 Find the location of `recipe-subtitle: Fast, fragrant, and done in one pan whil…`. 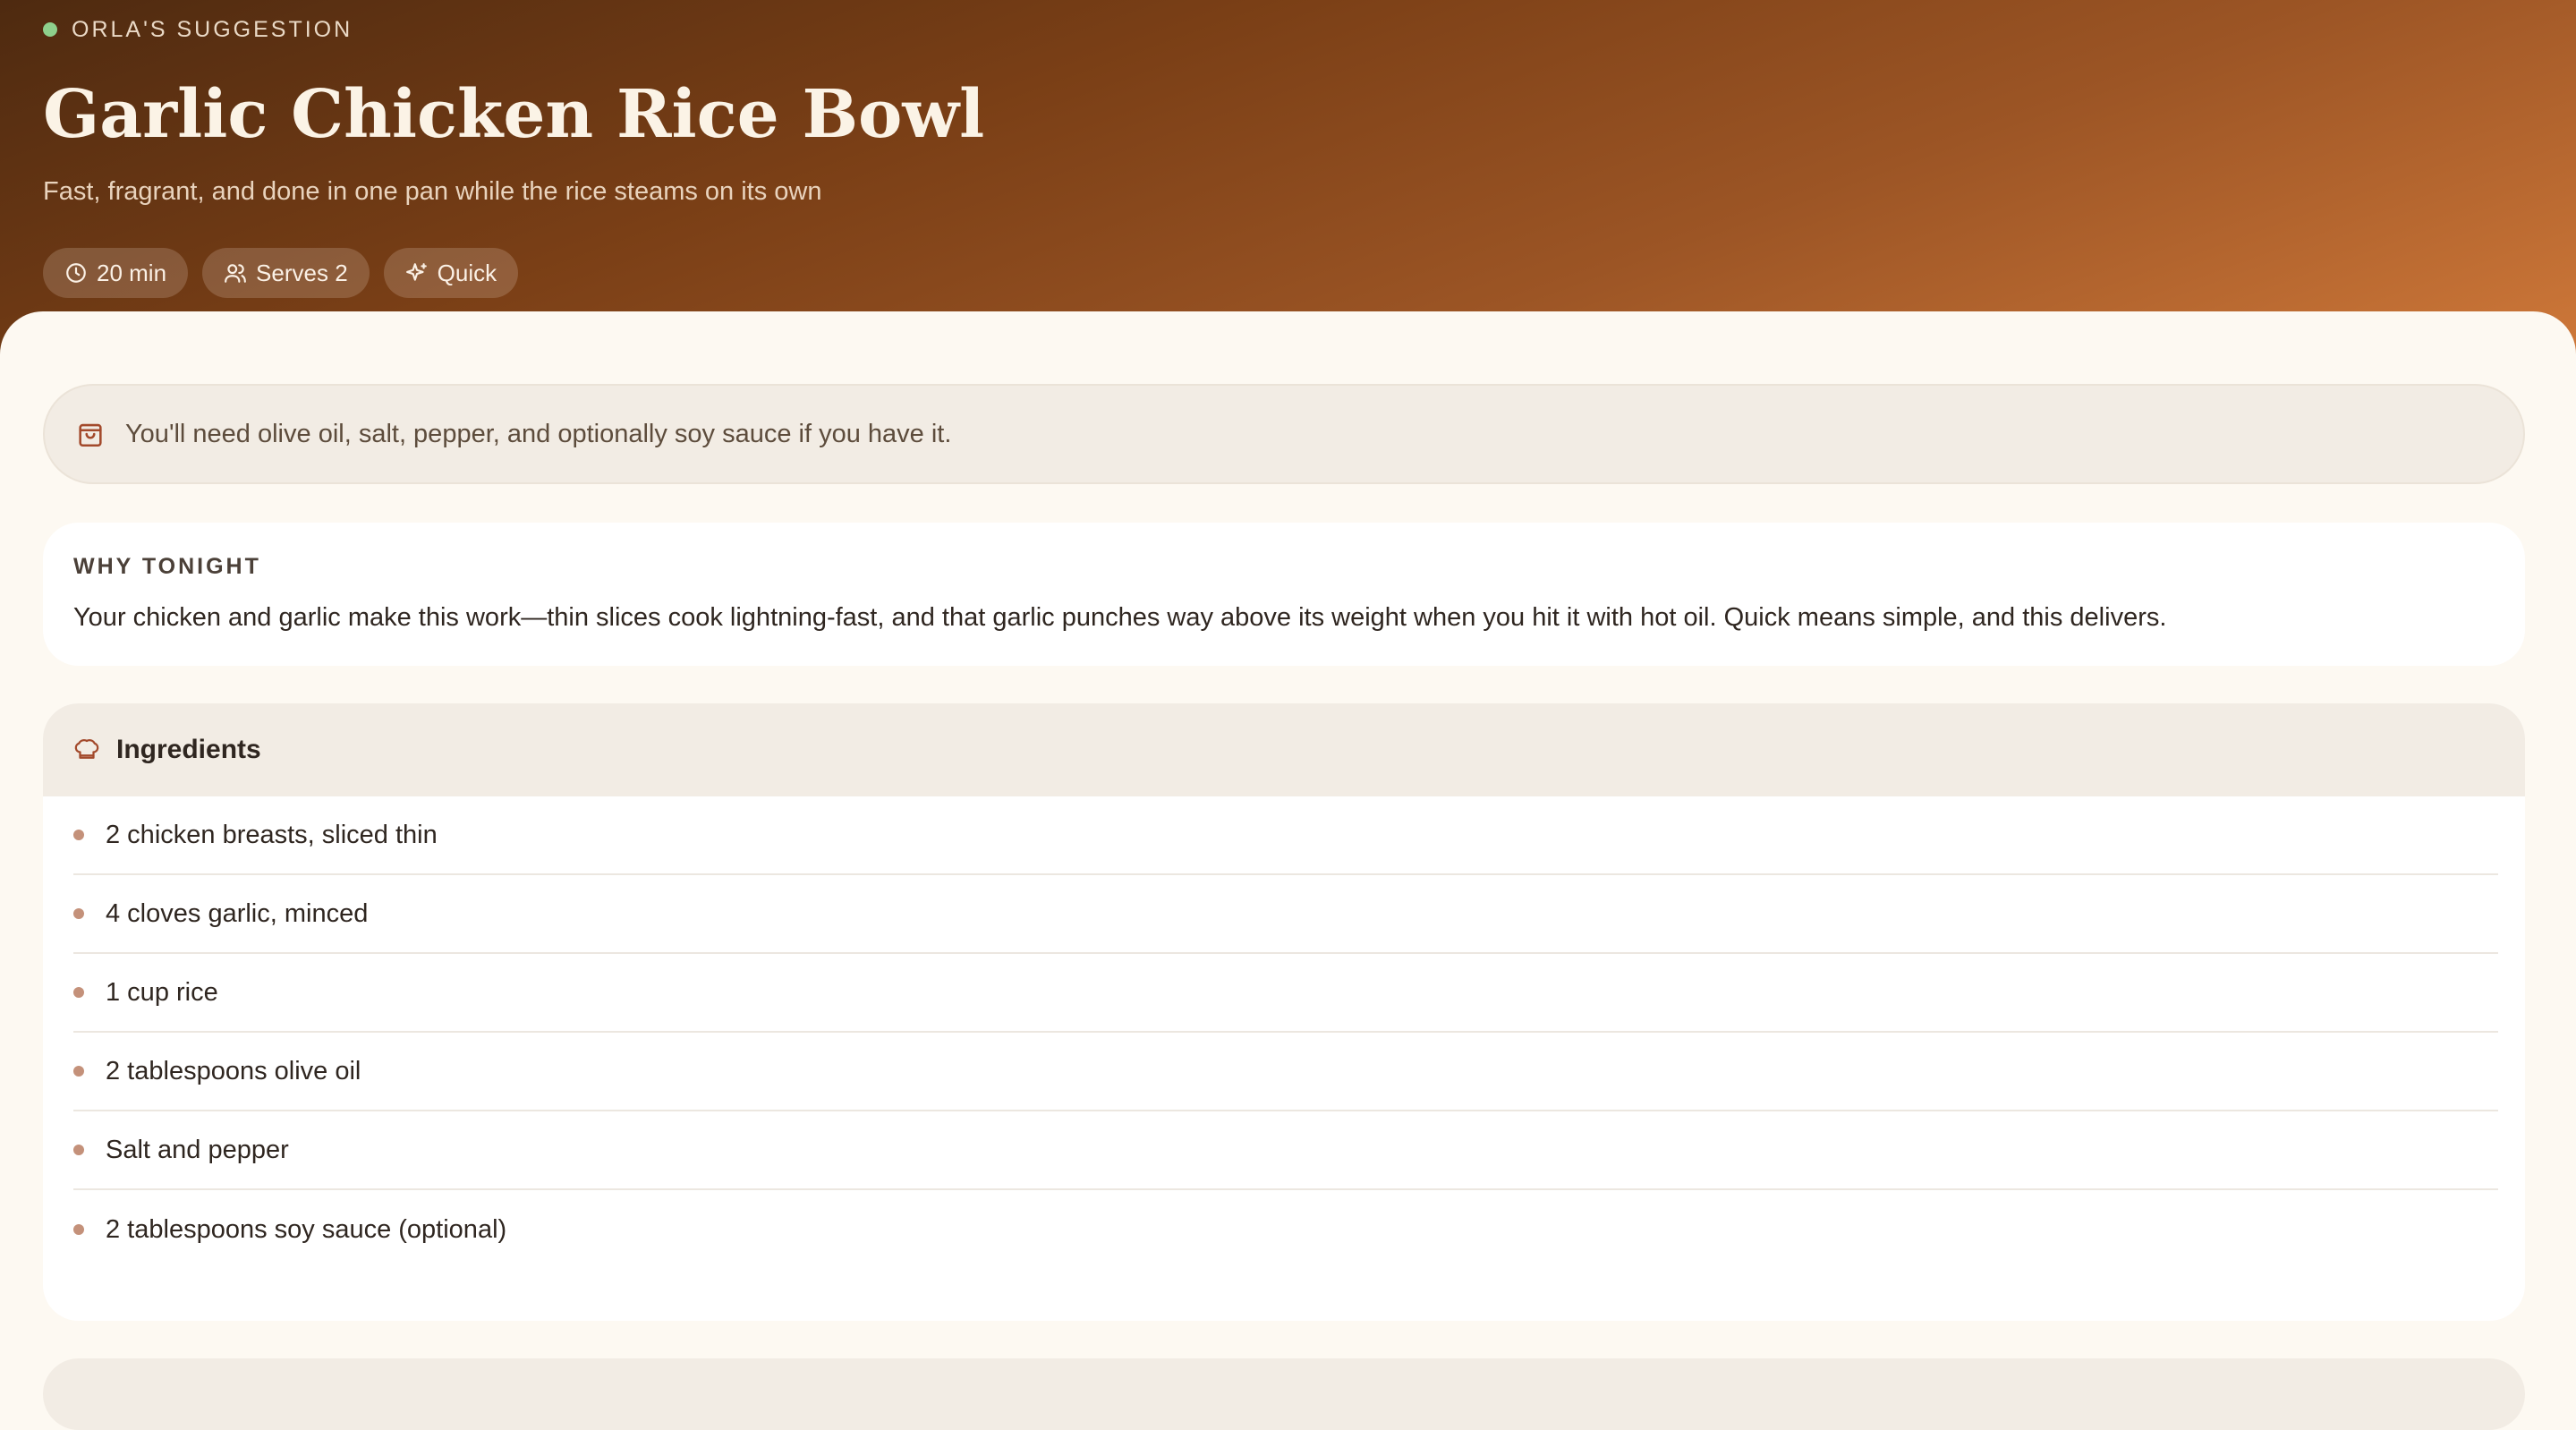

recipe-subtitle: Fast, fragrant, and done in one pan whil… is located at coordinates (432, 192).